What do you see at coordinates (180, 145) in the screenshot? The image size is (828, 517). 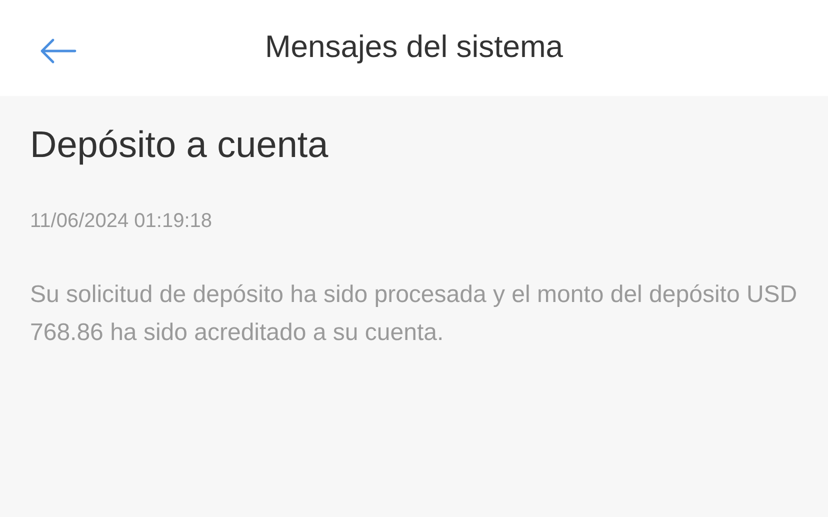 I see `message-title: Depósito a cuenta` at bounding box center [180, 145].